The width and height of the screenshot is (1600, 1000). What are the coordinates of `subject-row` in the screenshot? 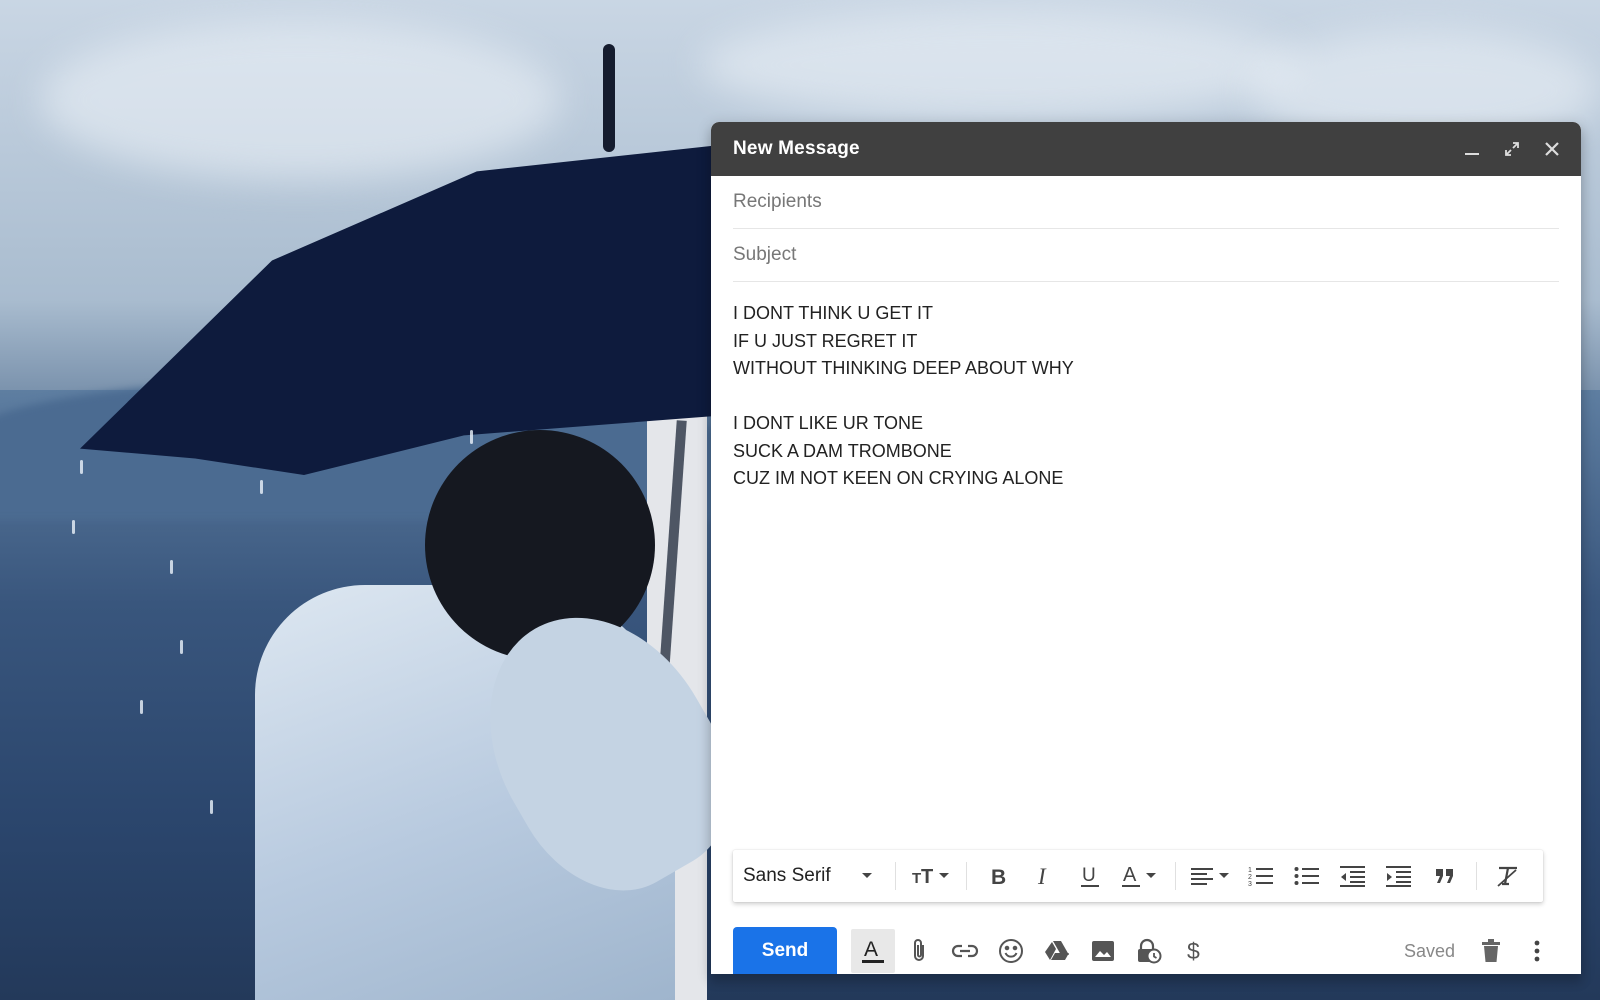 It's located at (1146, 255).